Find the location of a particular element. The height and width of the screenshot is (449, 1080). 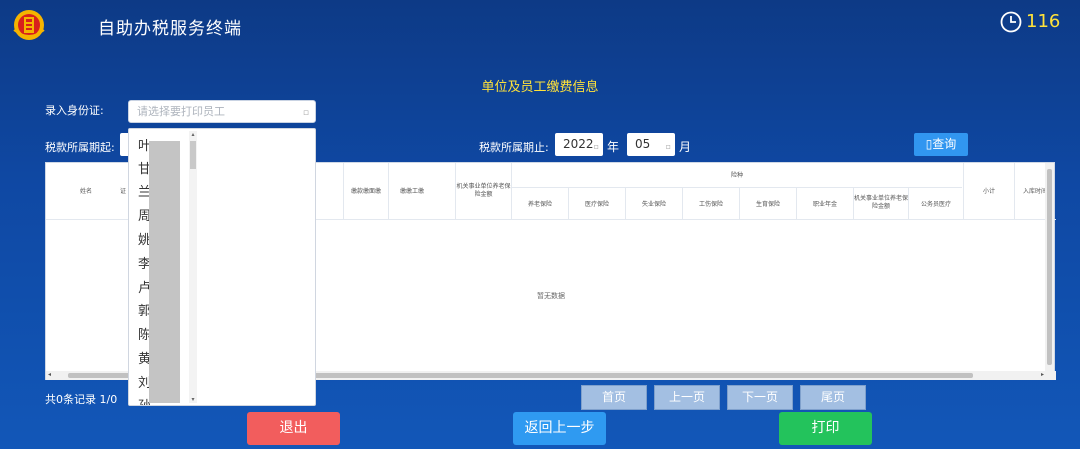

back-button: 返回上一步 is located at coordinates (559, 428).